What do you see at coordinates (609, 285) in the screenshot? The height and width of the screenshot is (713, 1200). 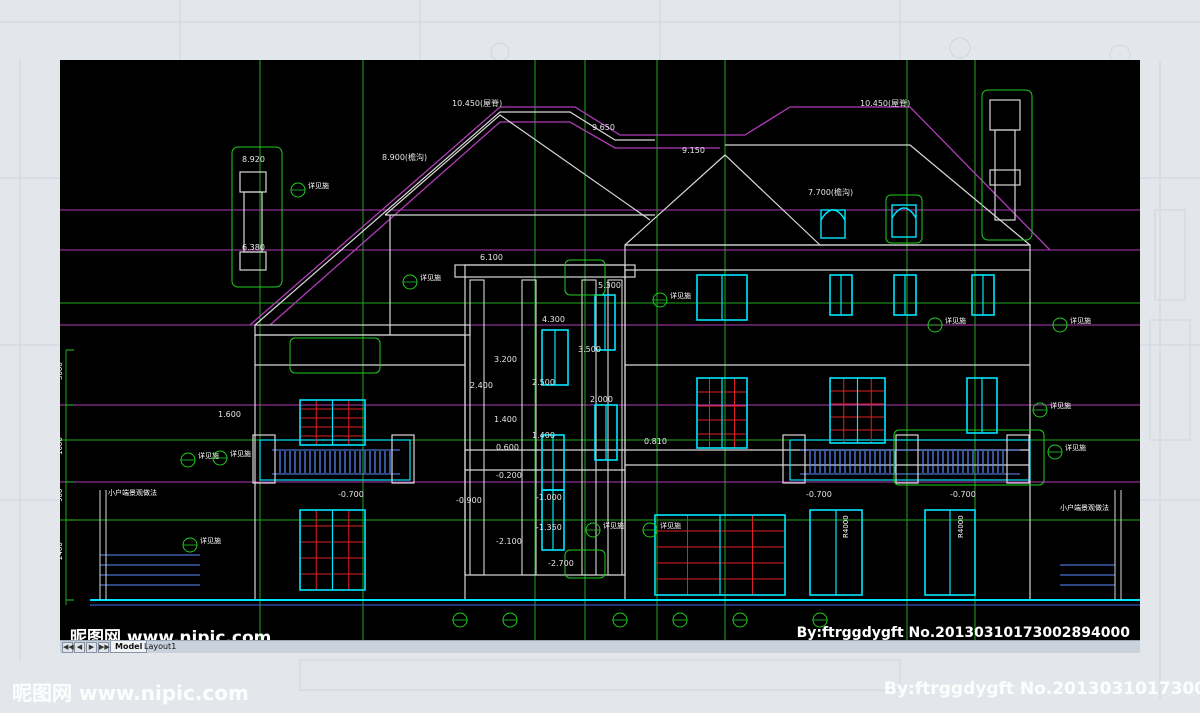 I see `elev-5300: 5.300` at bounding box center [609, 285].